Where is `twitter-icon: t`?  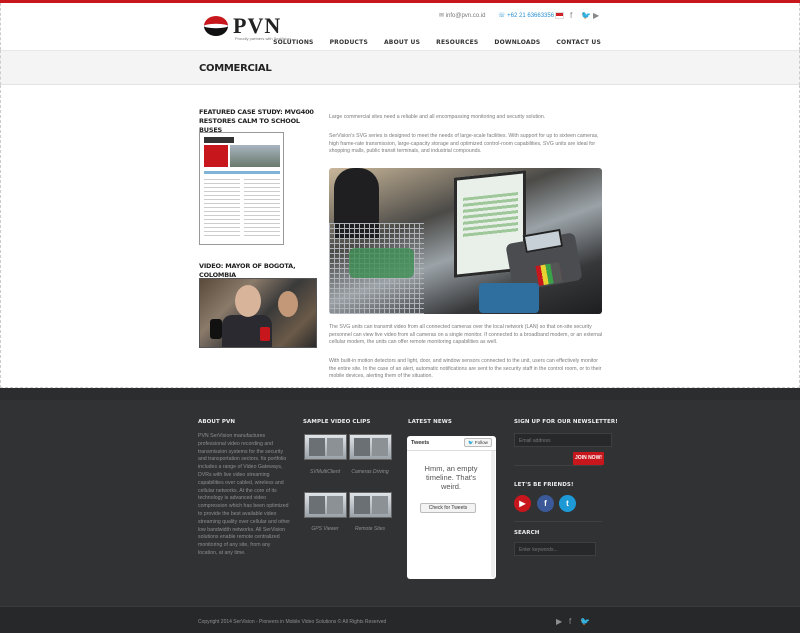 twitter-icon: t is located at coordinates (567, 503).